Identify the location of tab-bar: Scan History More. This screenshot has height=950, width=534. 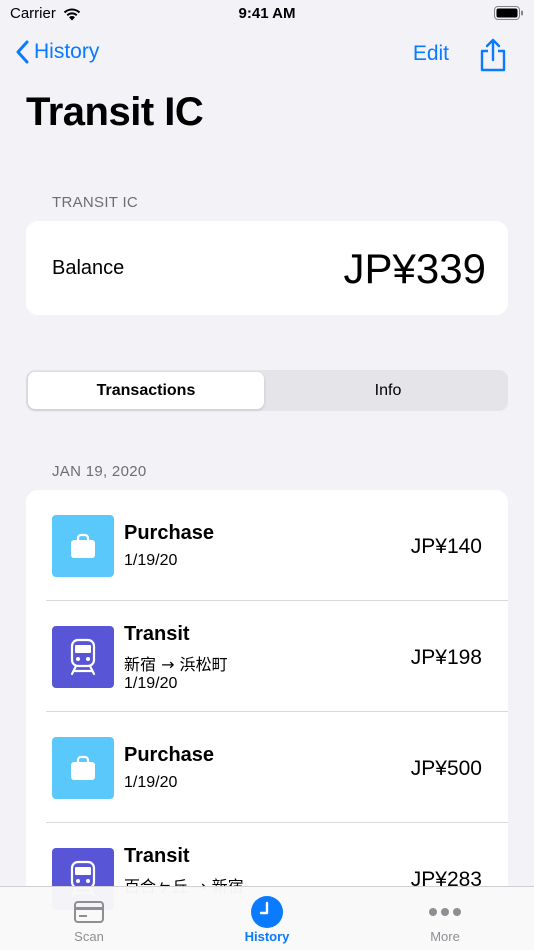
(267, 918).